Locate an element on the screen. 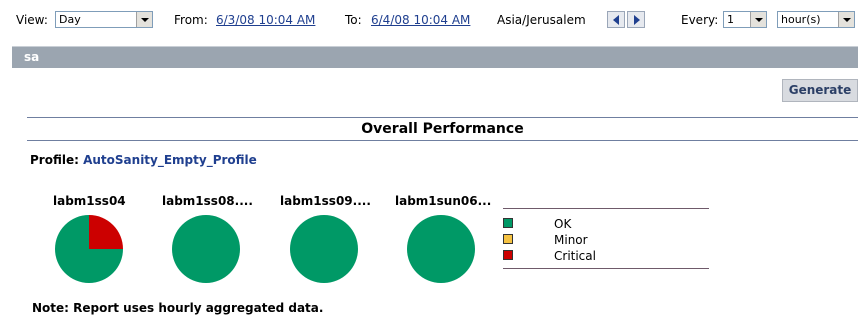 The image size is (858, 333). legend-swatch-minor is located at coordinates (508, 239).